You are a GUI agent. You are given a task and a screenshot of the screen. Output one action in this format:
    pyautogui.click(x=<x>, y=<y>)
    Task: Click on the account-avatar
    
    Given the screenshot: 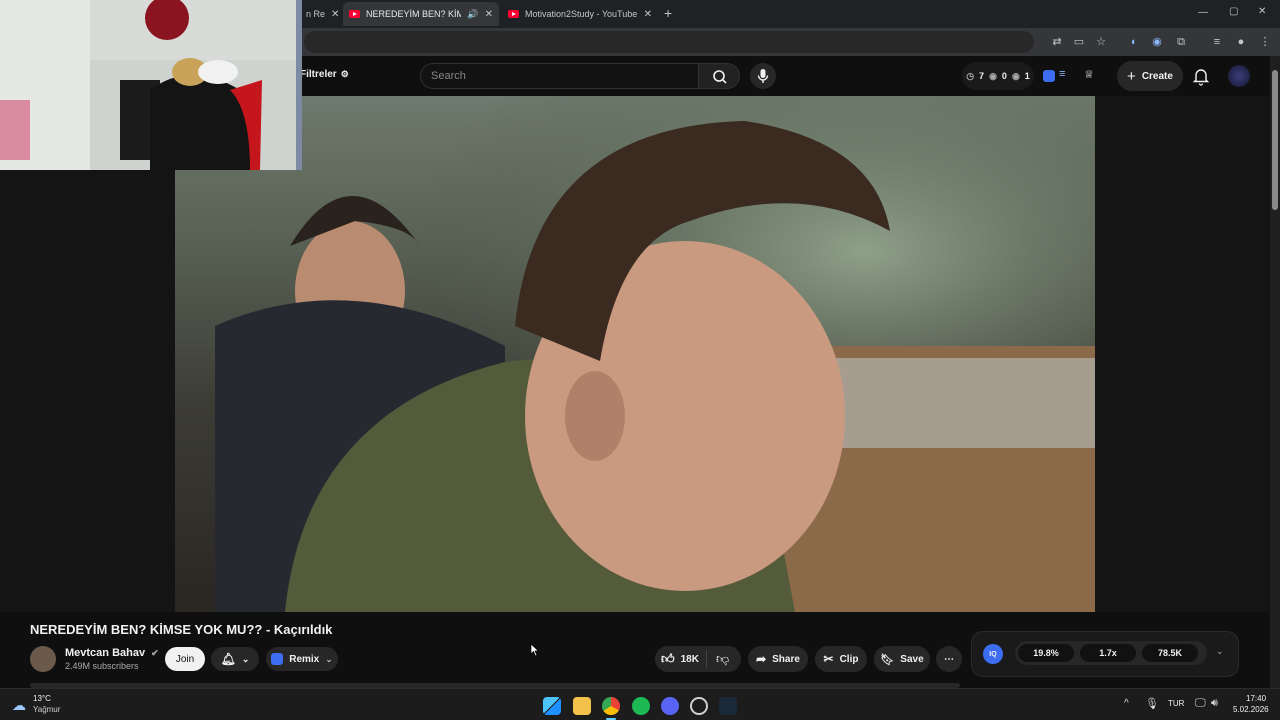 What is the action you would take?
    pyautogui.click(x=1239, y=76)
    